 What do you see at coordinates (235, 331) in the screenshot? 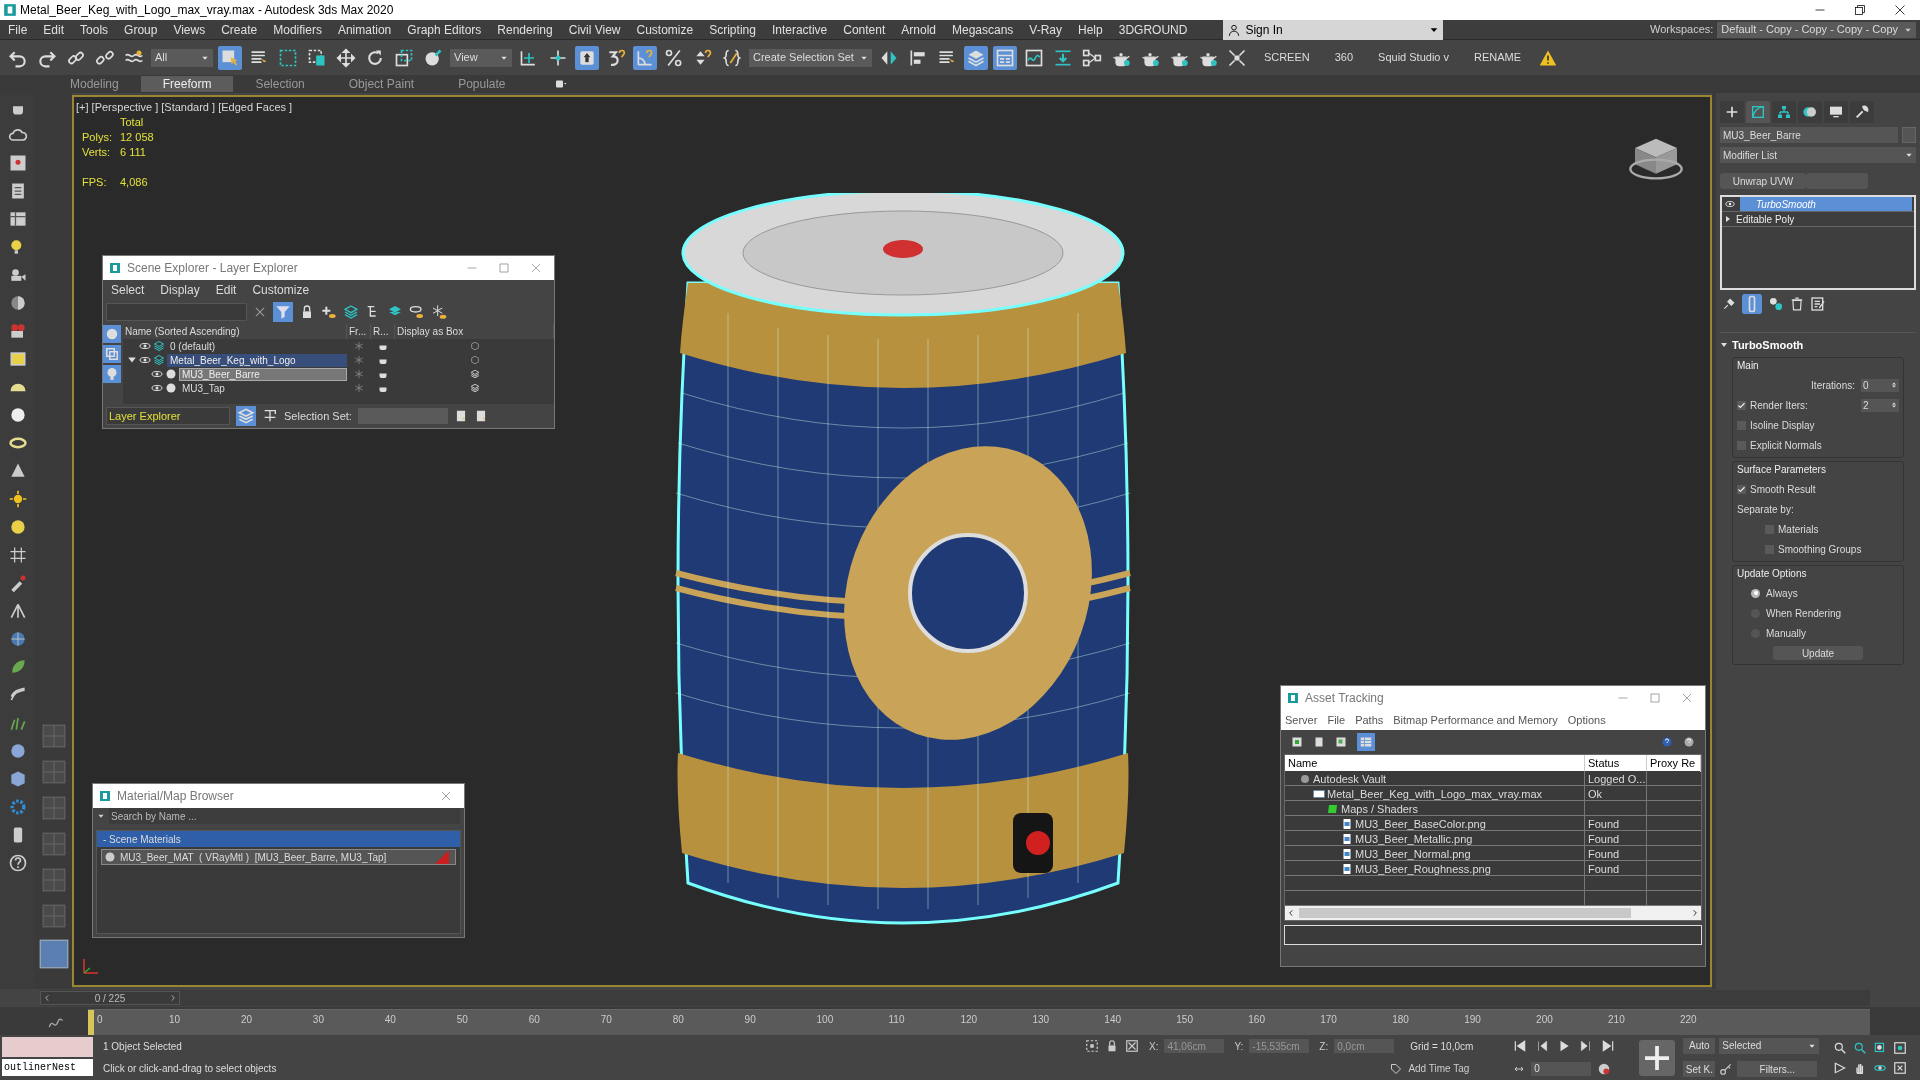
I see `column-header: Name (Sorted Ascending)` at bounding box center [235, 331].